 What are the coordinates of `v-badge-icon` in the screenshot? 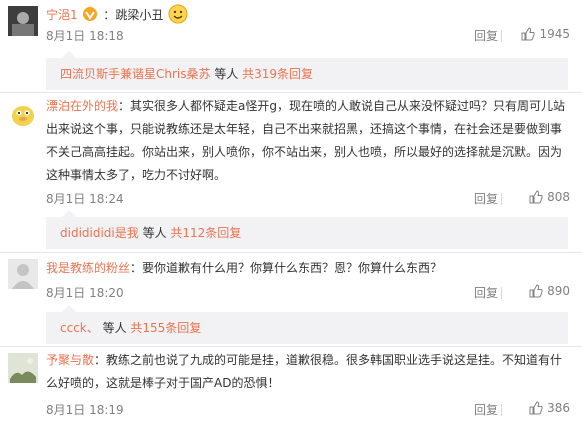 It's located at (90, 14).